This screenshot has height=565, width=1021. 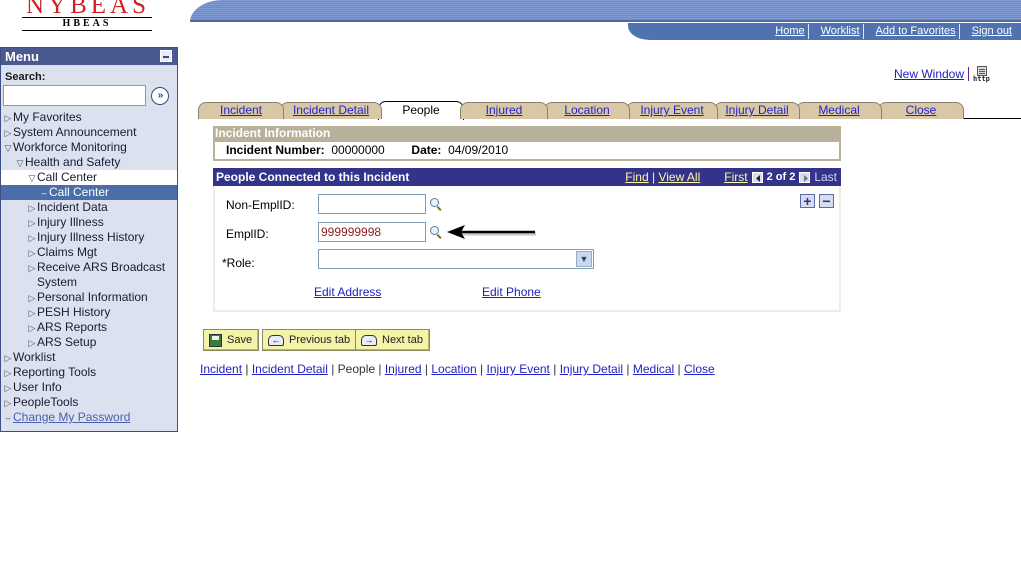 I want to click on role-select: ▼, so click(x=456, y=259).